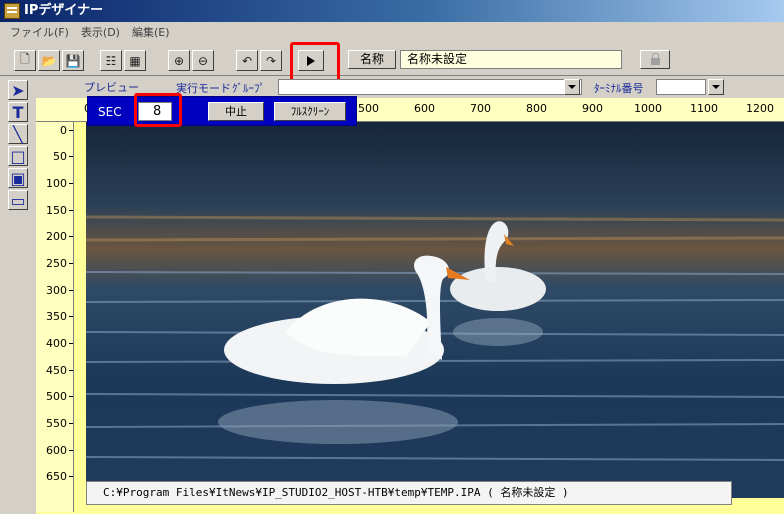 This screenshot has height=514, width=784. Describe the element at coordinates (63, 156) in the screenshot. I see `ruler-tick: 50` at that location.